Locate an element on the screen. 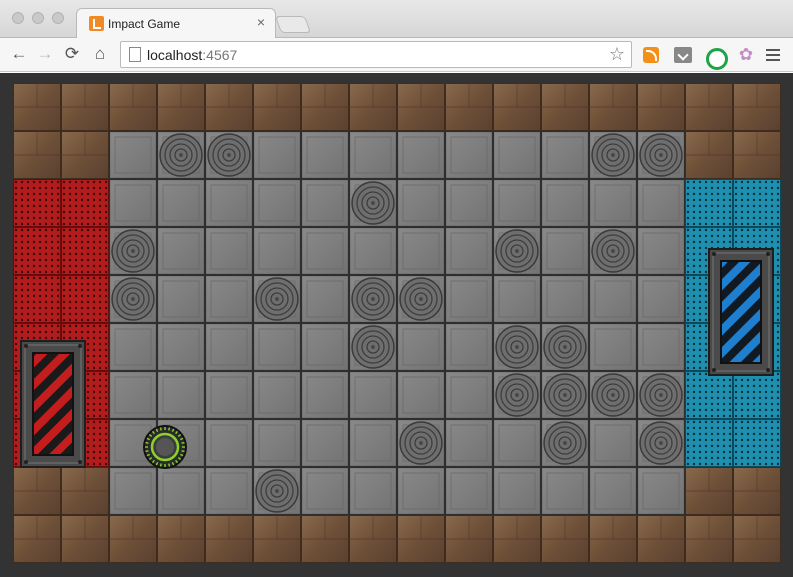  tab-close-button: × is located at coordinates (261, 22).